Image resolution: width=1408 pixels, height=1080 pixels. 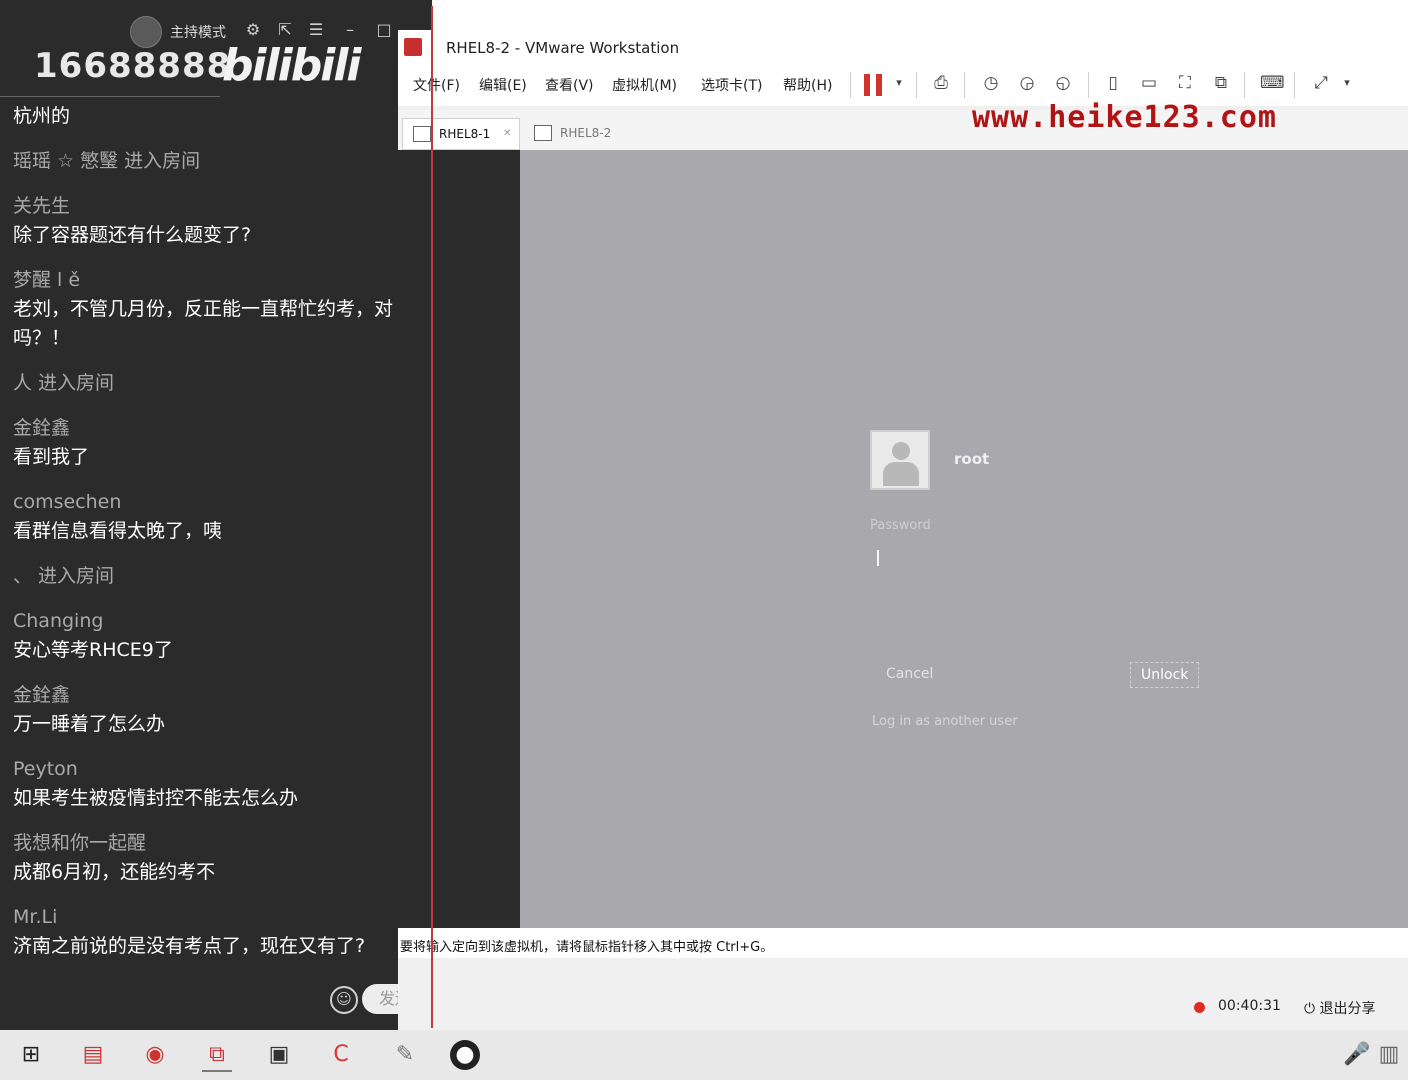 What do you see at coordinates (1347, 1009) in the screenshot?
I see `exit-share-label: 退出分享` at bounding box center [1347, 1009].